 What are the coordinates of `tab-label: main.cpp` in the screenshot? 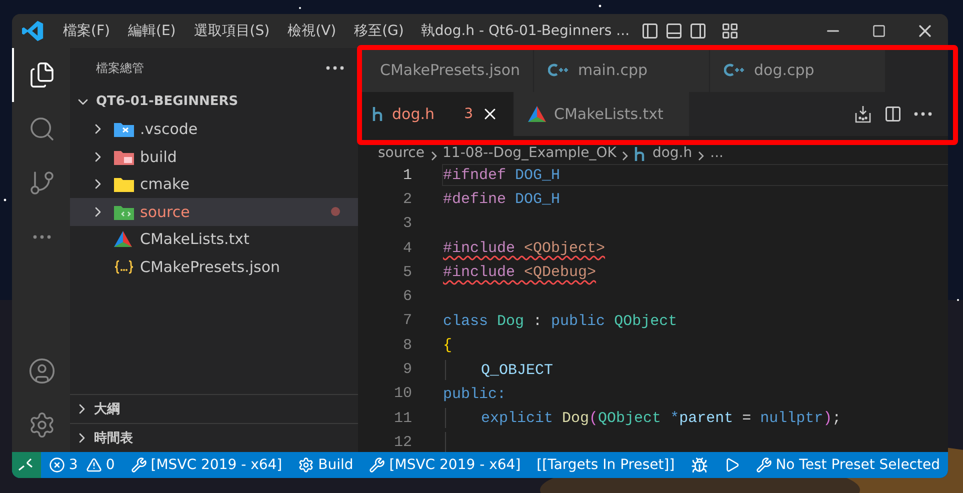 It's located at (613, 70).